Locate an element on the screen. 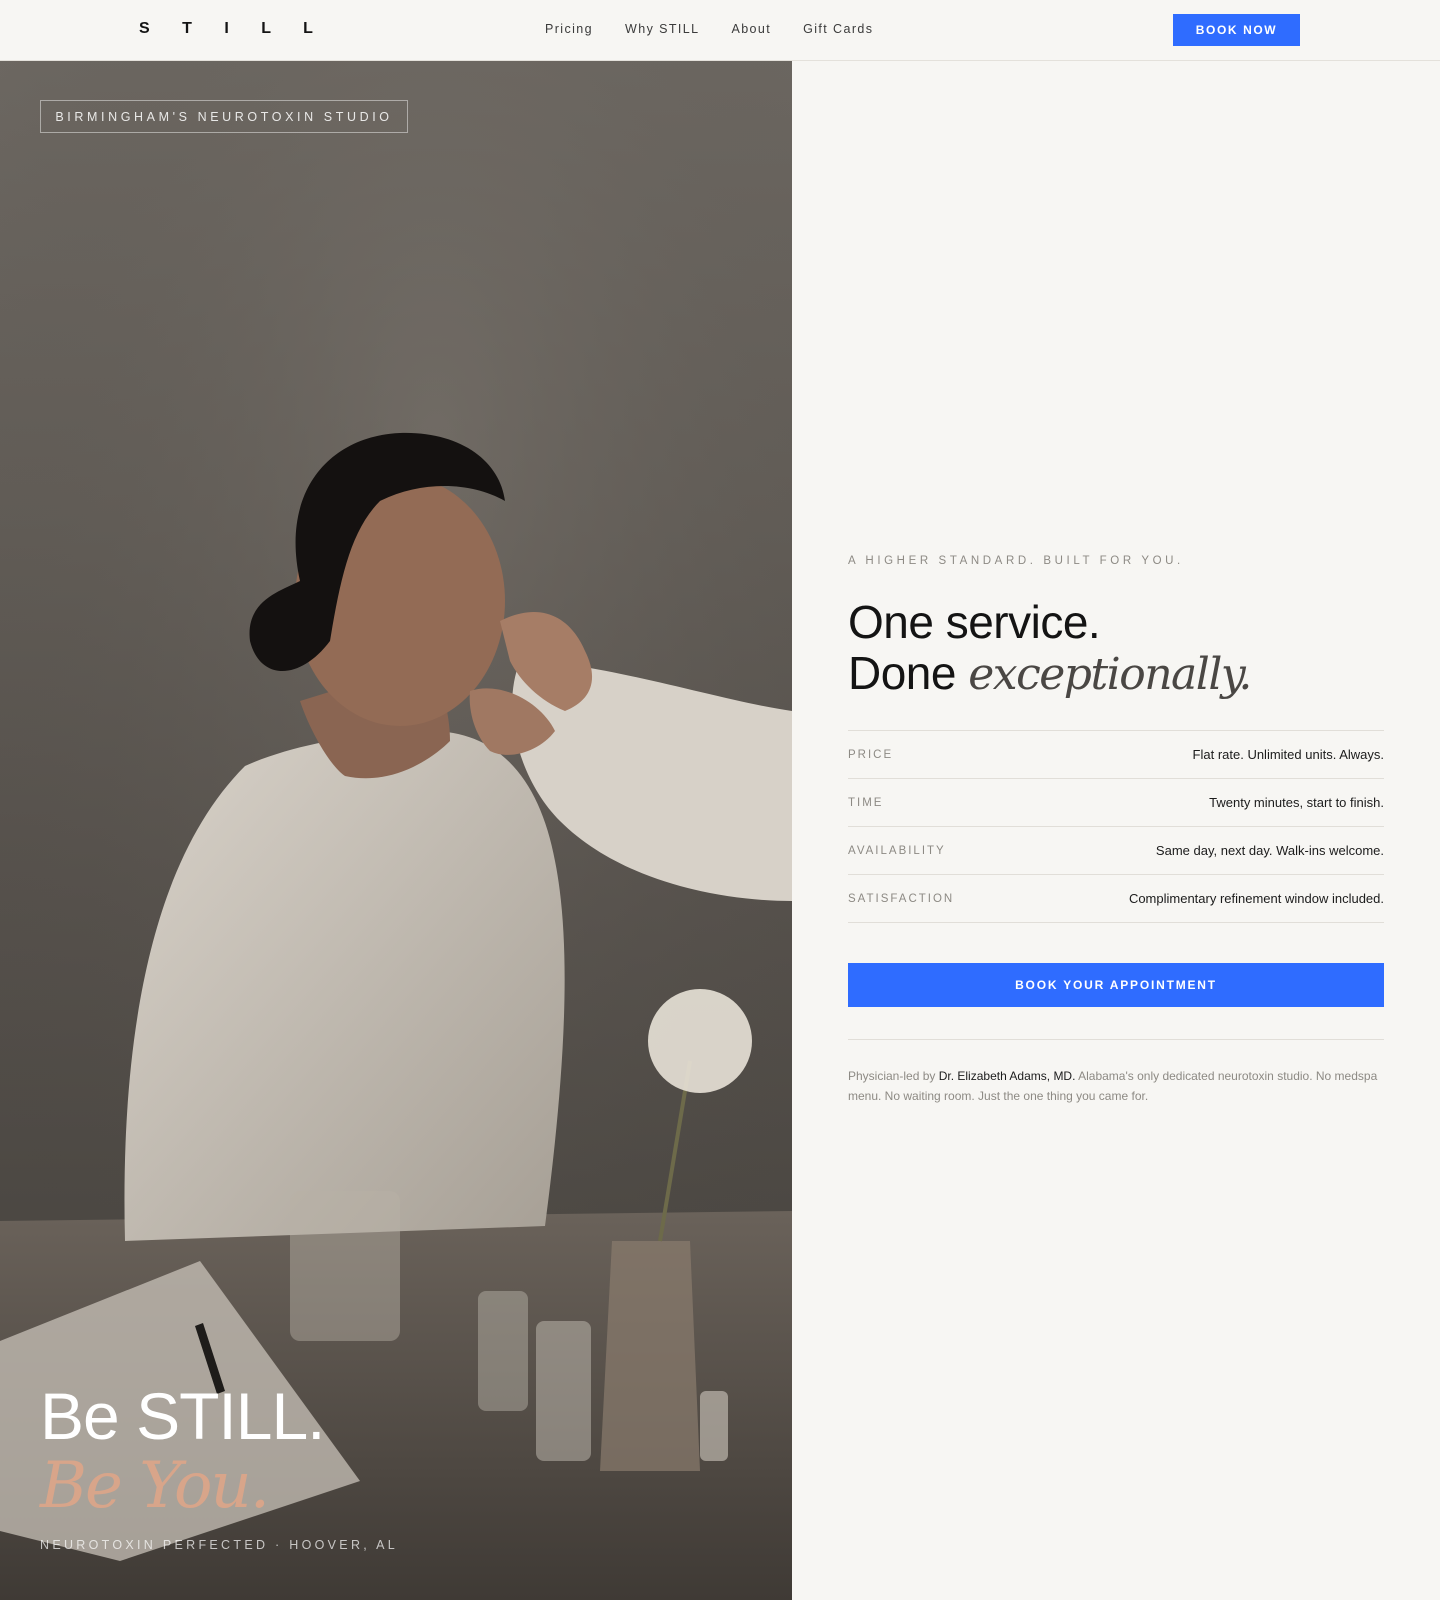  fact-value: Flat rate. Unlimited units. Always. is located at coordinates (1288, 754).